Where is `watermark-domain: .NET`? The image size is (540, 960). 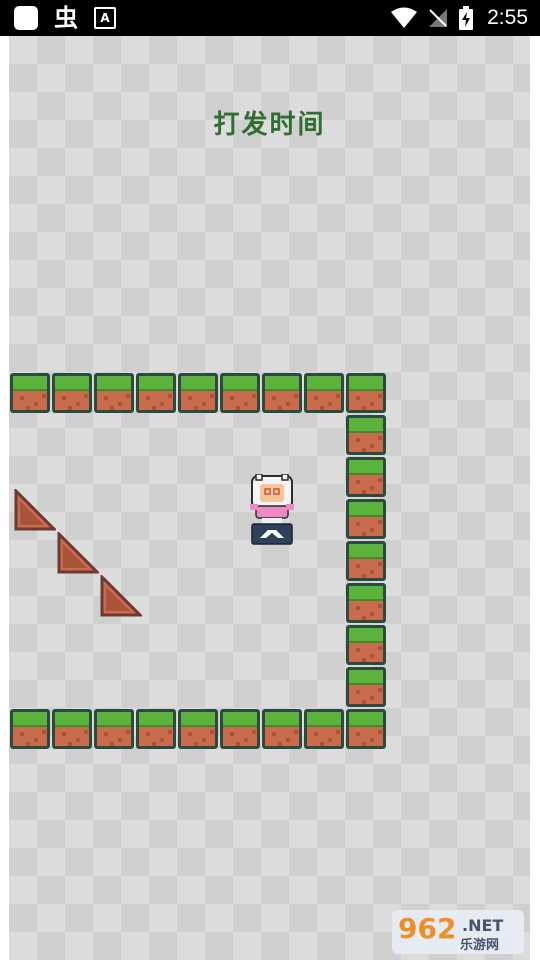
watermark-domain: .NET is located at coordinates (483, 925).